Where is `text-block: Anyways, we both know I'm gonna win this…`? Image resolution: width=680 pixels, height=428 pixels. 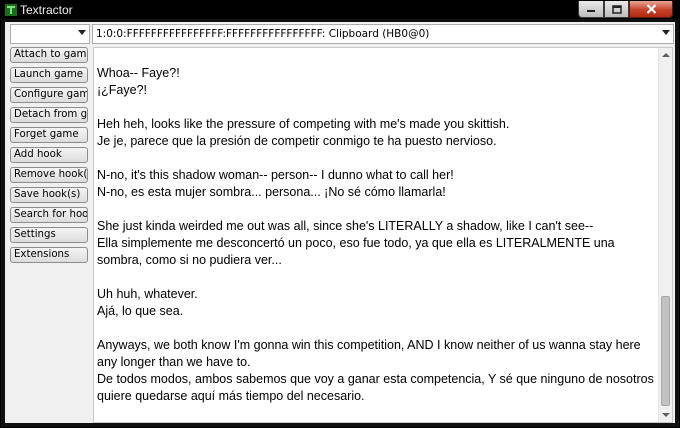
text-block: Anyways, we both know I'm gonna win this… is located at coordinates (377, 371).